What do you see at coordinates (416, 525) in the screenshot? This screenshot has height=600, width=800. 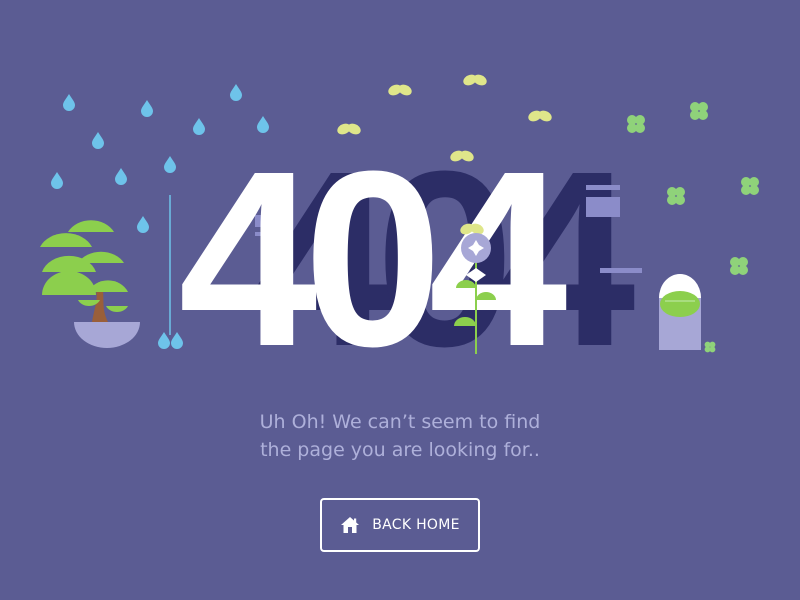 I see `back-home-label: BACK HOME` at bounding box center [416, 525].